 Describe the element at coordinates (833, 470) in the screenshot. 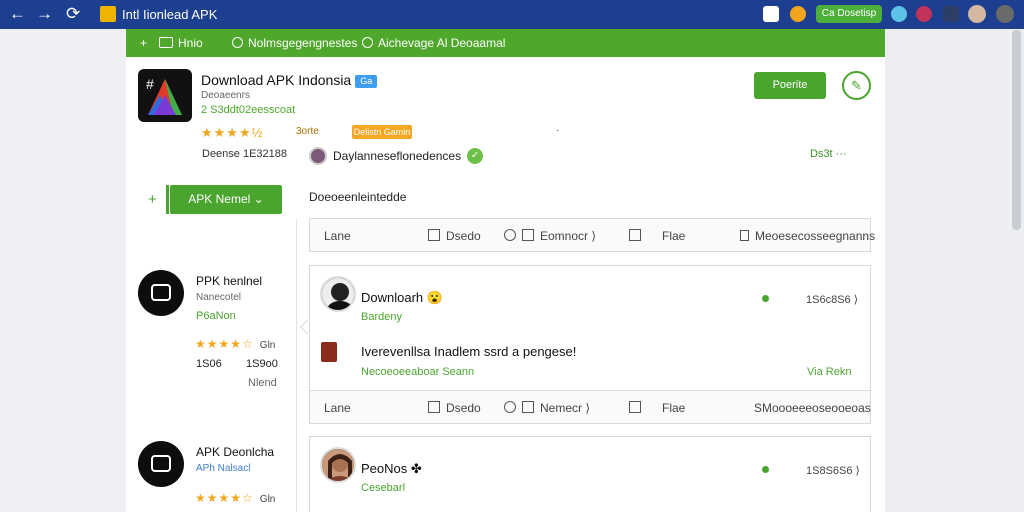

I see `post-count: 1S8S6S6 ⟩` at that location.